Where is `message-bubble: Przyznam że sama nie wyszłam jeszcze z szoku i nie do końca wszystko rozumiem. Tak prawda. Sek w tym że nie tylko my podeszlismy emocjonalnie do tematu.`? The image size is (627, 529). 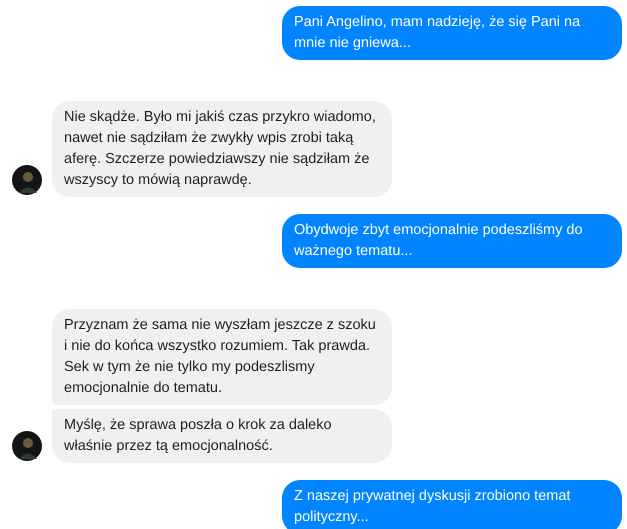 message-bubble: Przyznam że sama nie wyszłam jeszcze z szoku i nie do końca wszystko rozumiem. Tak prawda. Sek w tym że nie tylko my podeszlismy emocjonalnie do tematu. is located at coordinates (222, 357).